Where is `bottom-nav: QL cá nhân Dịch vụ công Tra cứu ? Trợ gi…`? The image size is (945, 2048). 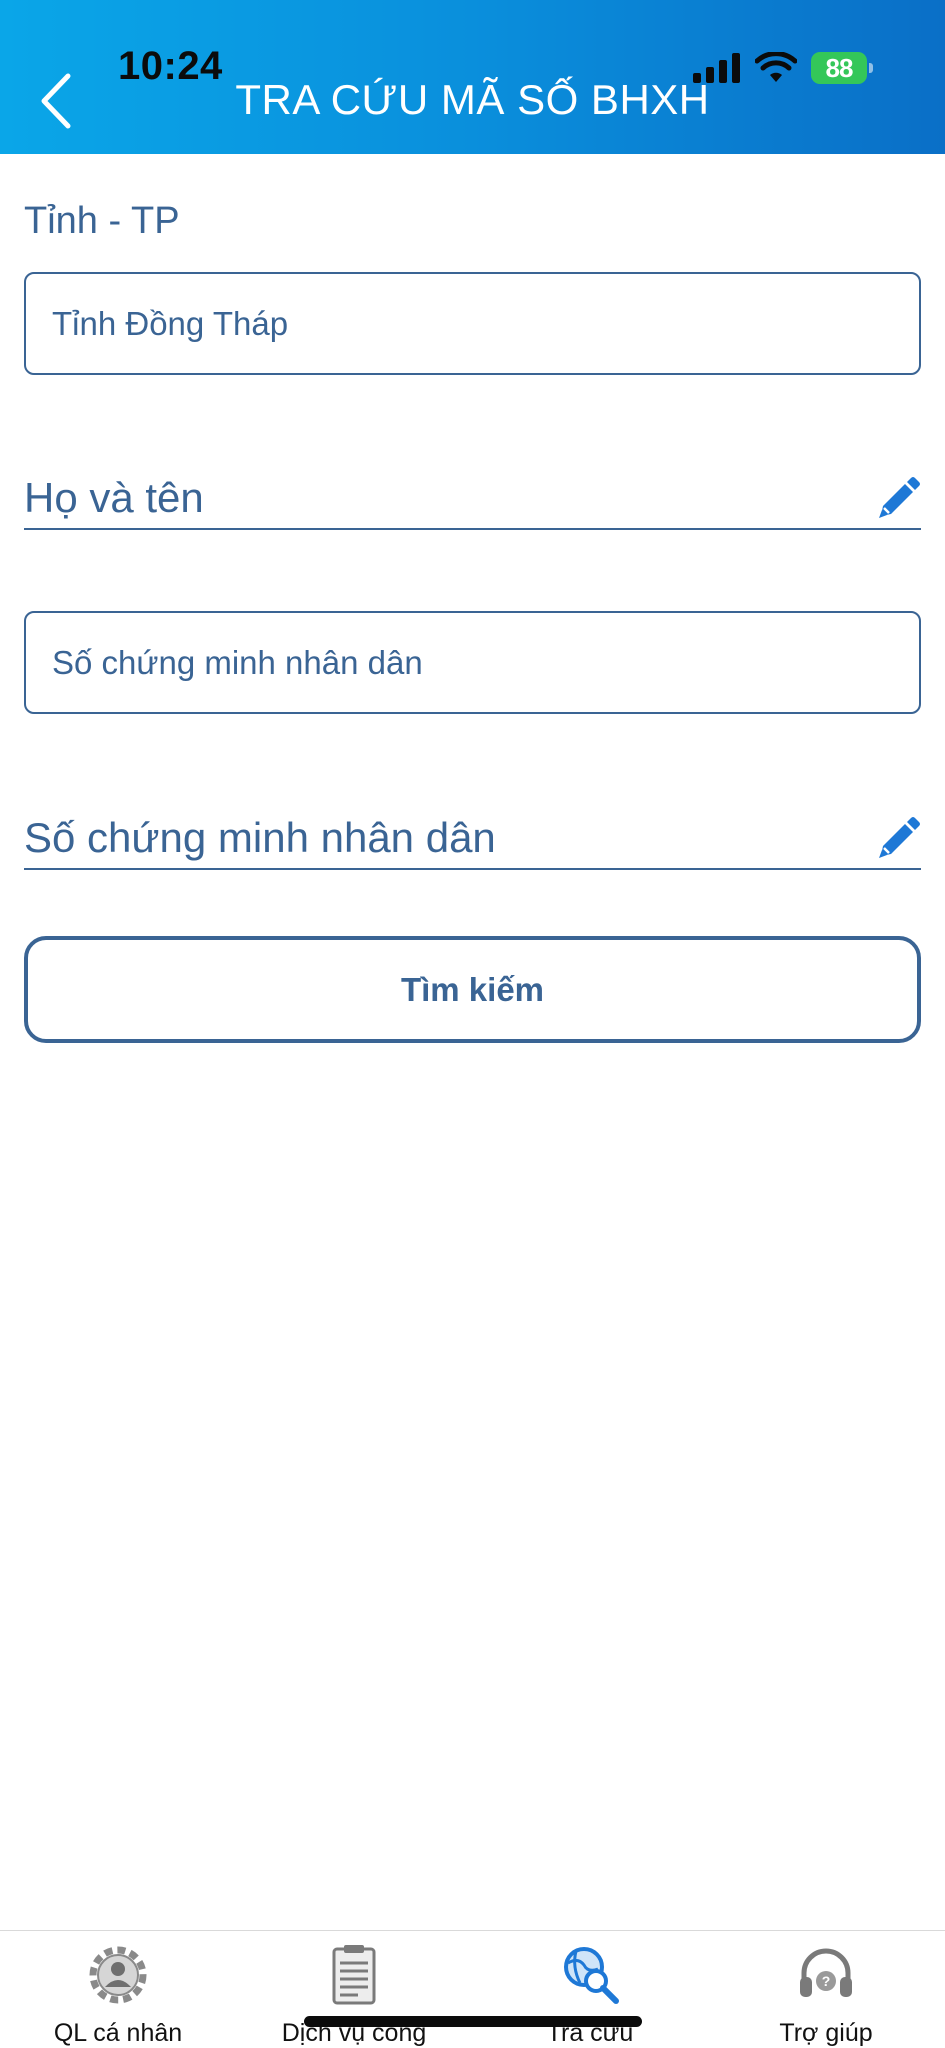 bottom-nav: QL cá nhân Dịch vụ công Tra cứu ? Trợ gi… is located at coordinates (472, 1989).